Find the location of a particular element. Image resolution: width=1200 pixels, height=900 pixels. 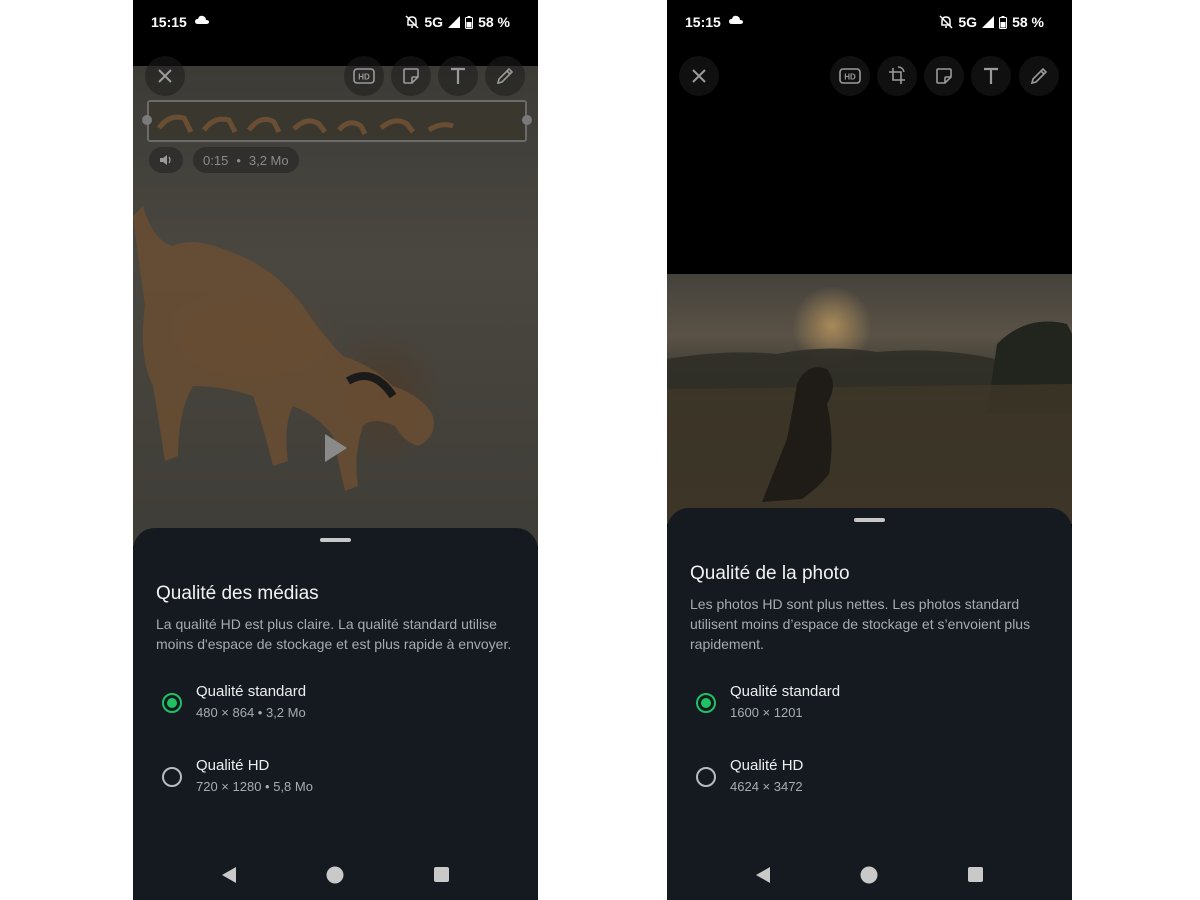

option-hd-quality: Qualité HD 4624 × 3472 is located at coordinates (869, 784).